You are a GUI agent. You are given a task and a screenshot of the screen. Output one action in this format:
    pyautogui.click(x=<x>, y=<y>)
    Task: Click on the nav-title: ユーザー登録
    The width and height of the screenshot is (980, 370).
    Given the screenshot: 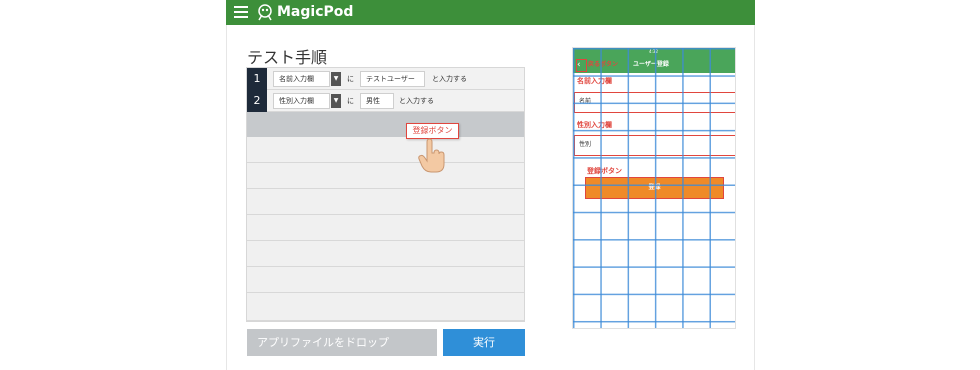 What is the action you would take?
    pyautogui.click(x=651, y=64)
    